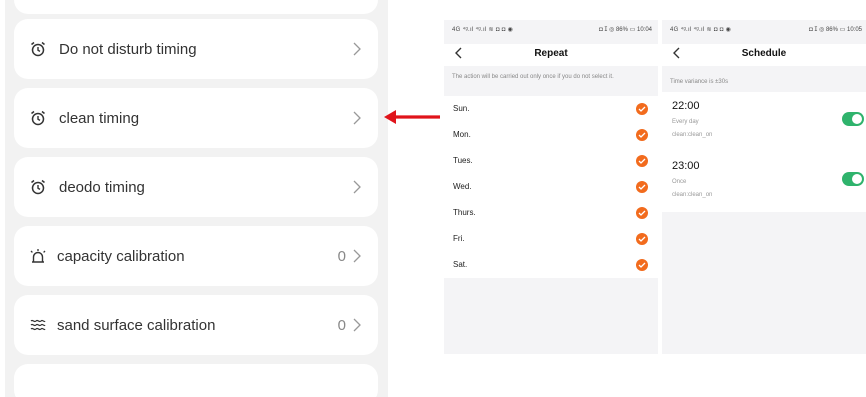 The image size is (866, 397). What do you see at coordinates (551, 265) in the screenshot?
I see `day-row-sat: Sat.` at bounding box center [551, 265].